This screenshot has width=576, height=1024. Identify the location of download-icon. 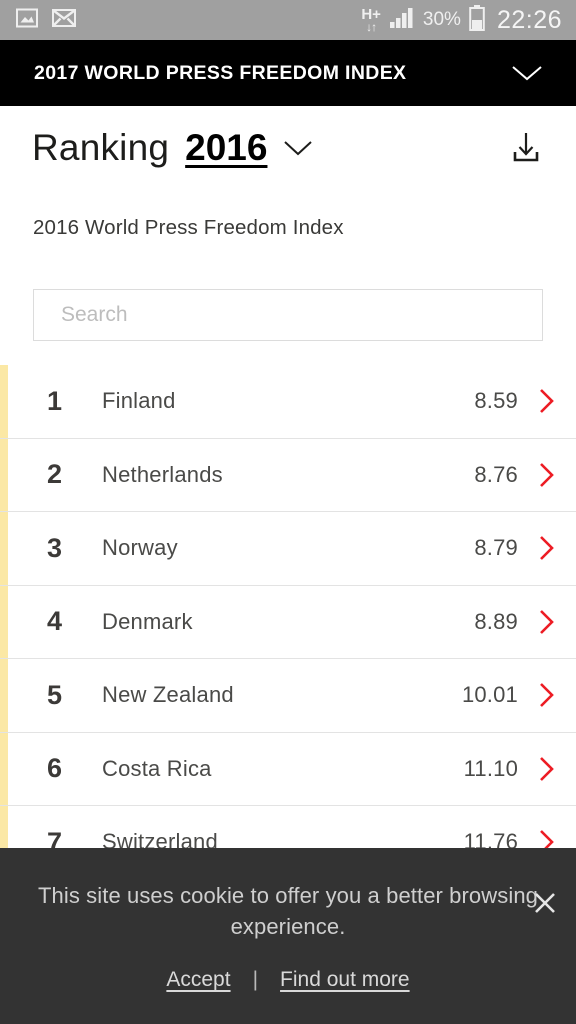
(526, 147).